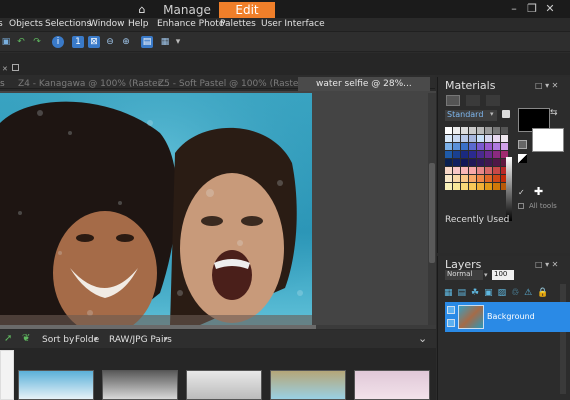  What do you see at coordinates (26, 338) in the screenshot?
I see `refresh-icon: ❦` at bounding box center [26, 338].